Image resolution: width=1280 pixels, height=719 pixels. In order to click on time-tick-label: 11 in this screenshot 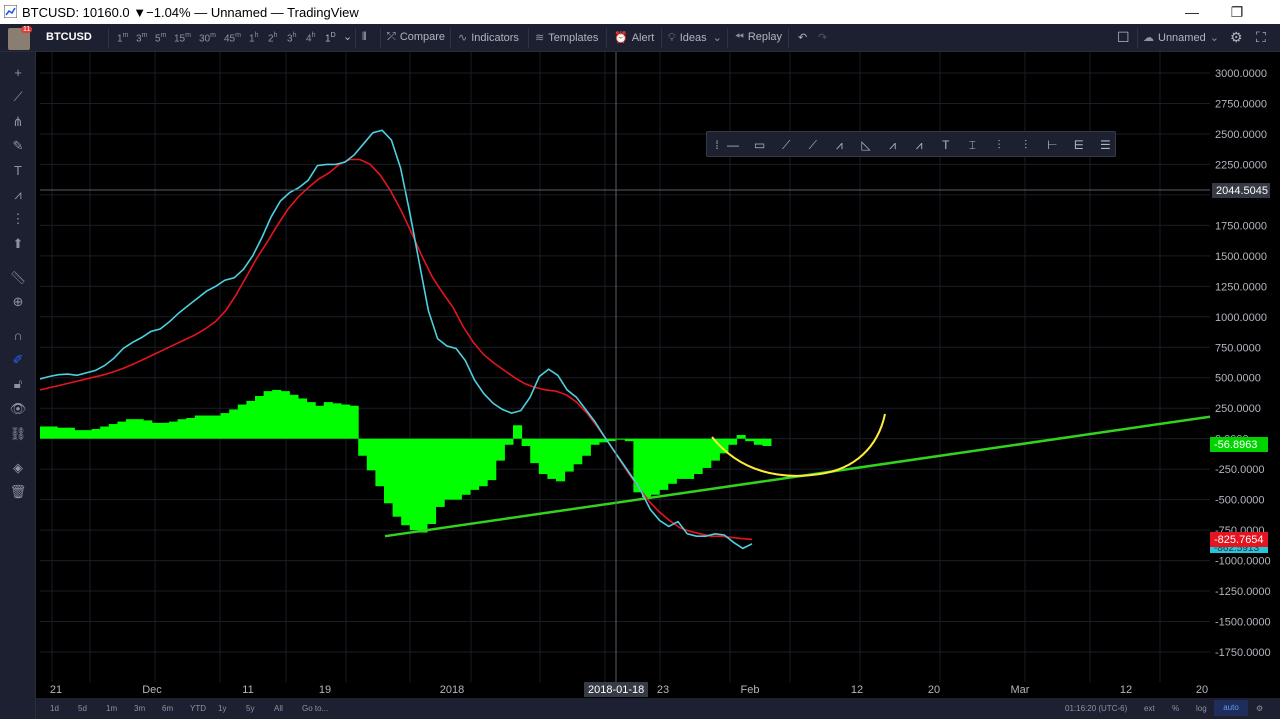, I will do `click(247, 690)`.